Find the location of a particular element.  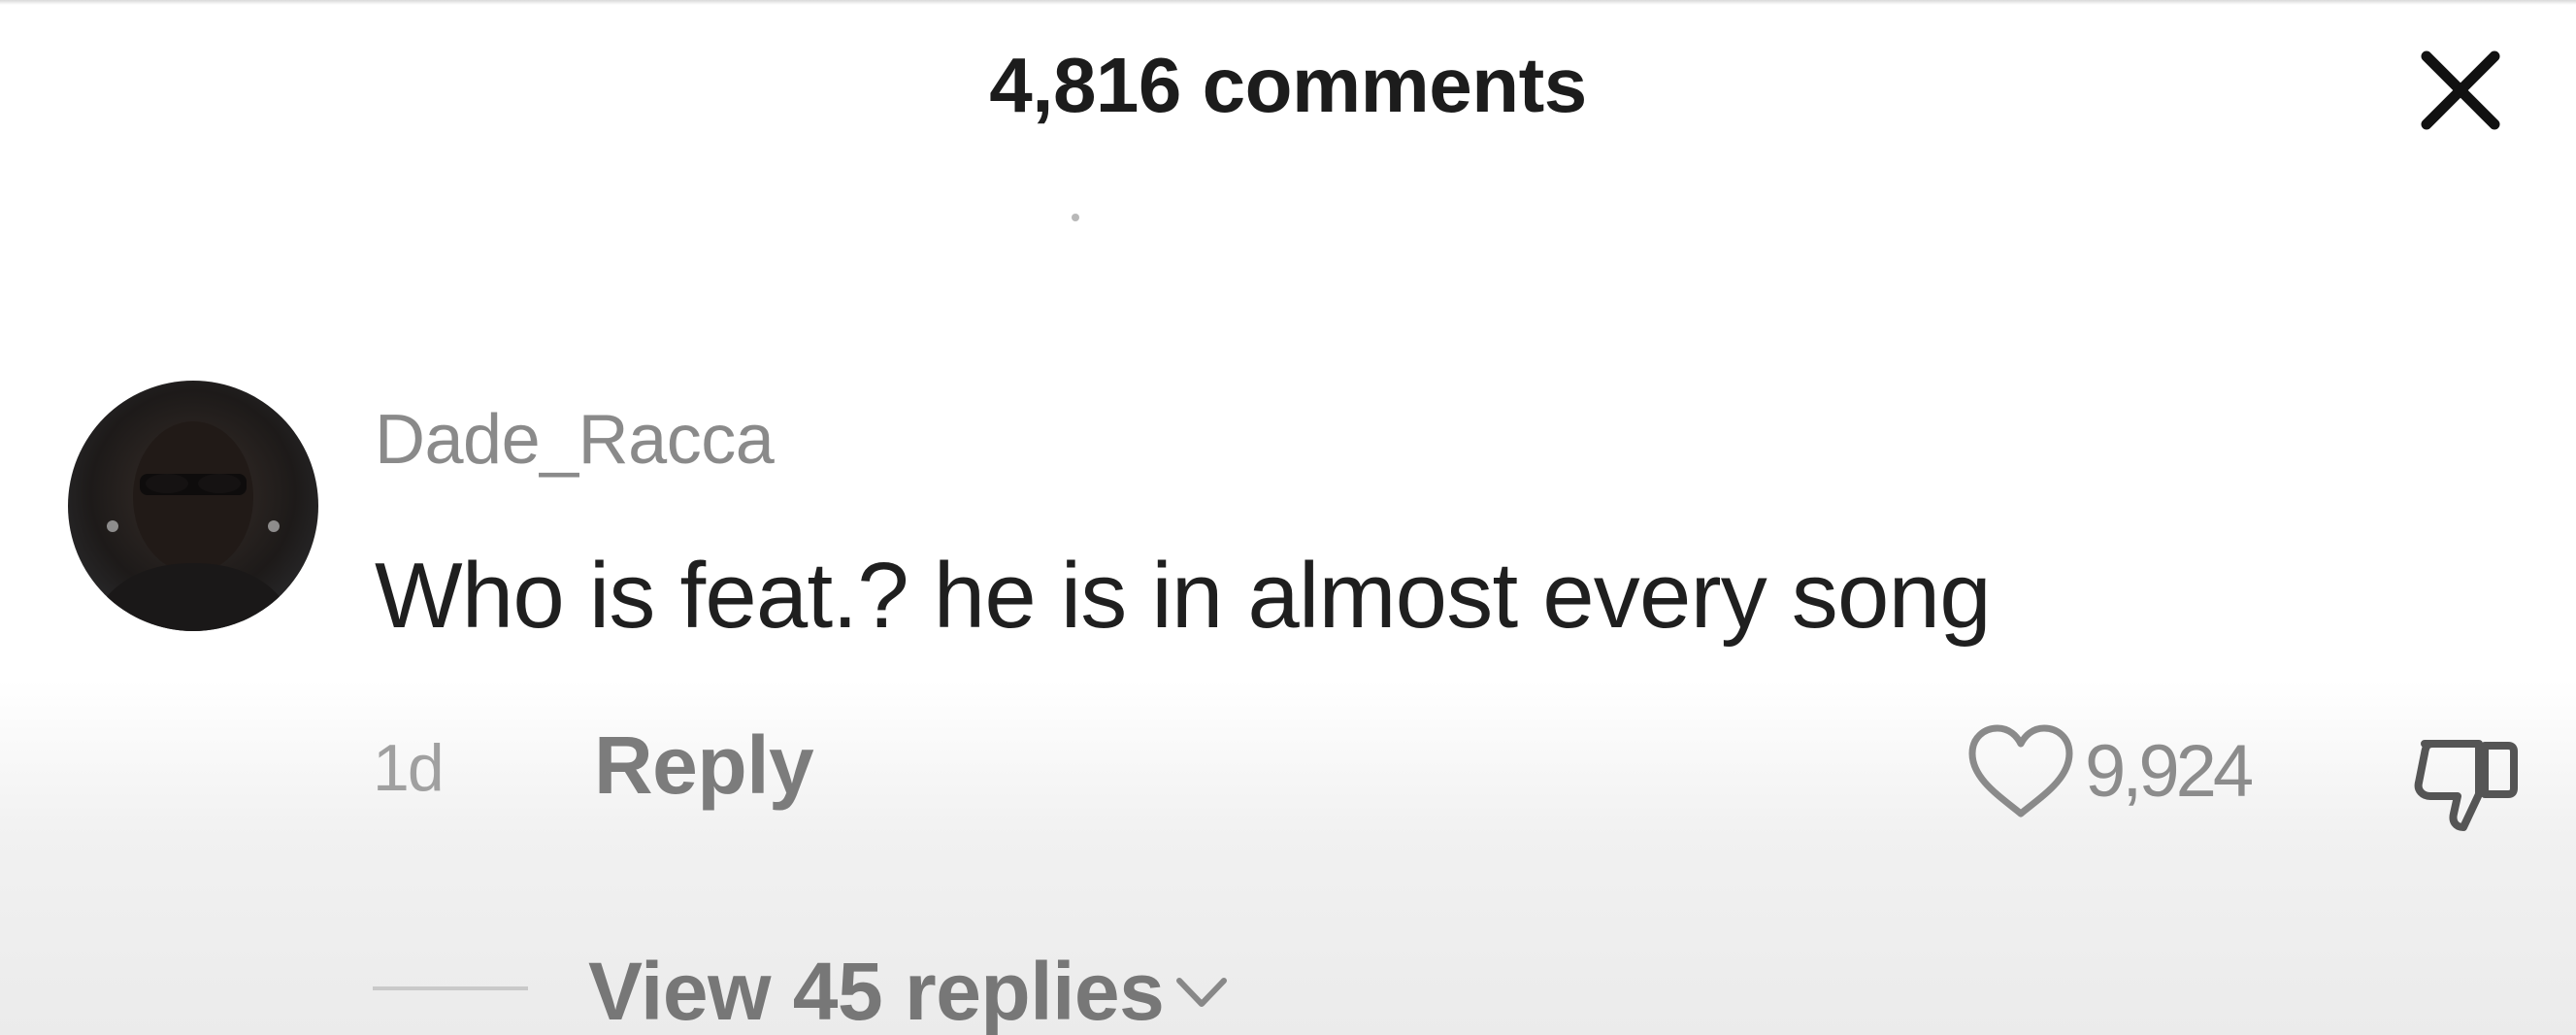

avatar is located at coordinates (193, 506).